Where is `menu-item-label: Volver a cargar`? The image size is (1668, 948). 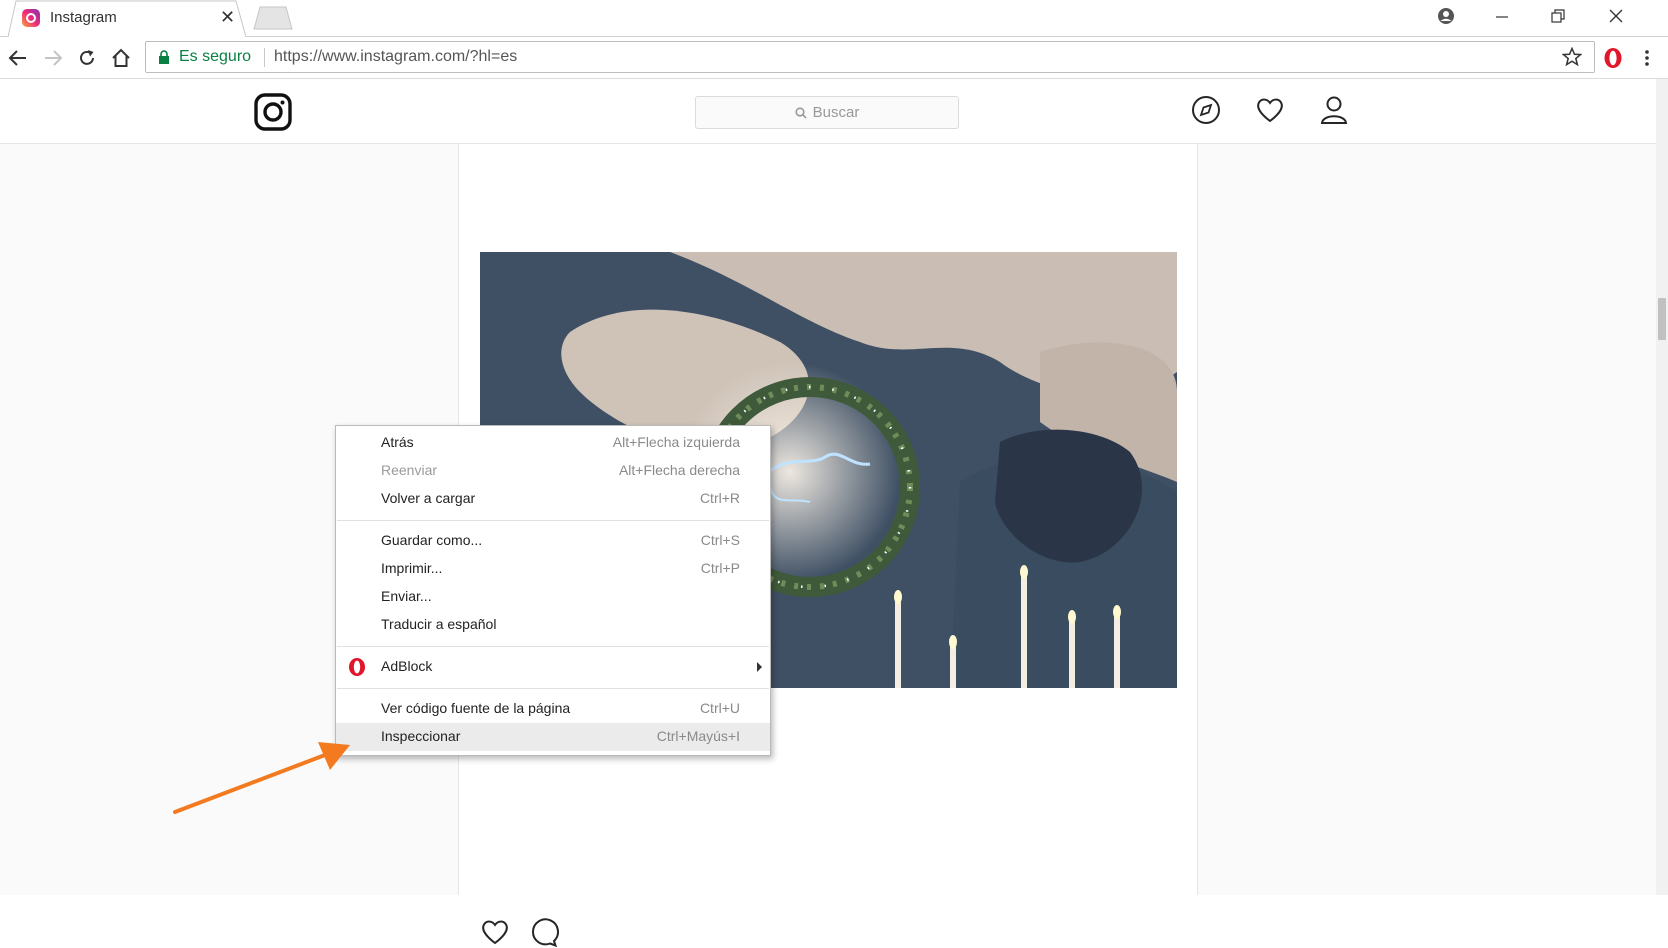
menu-item-label: Volver a cargar is located at coordinates (428, 498).